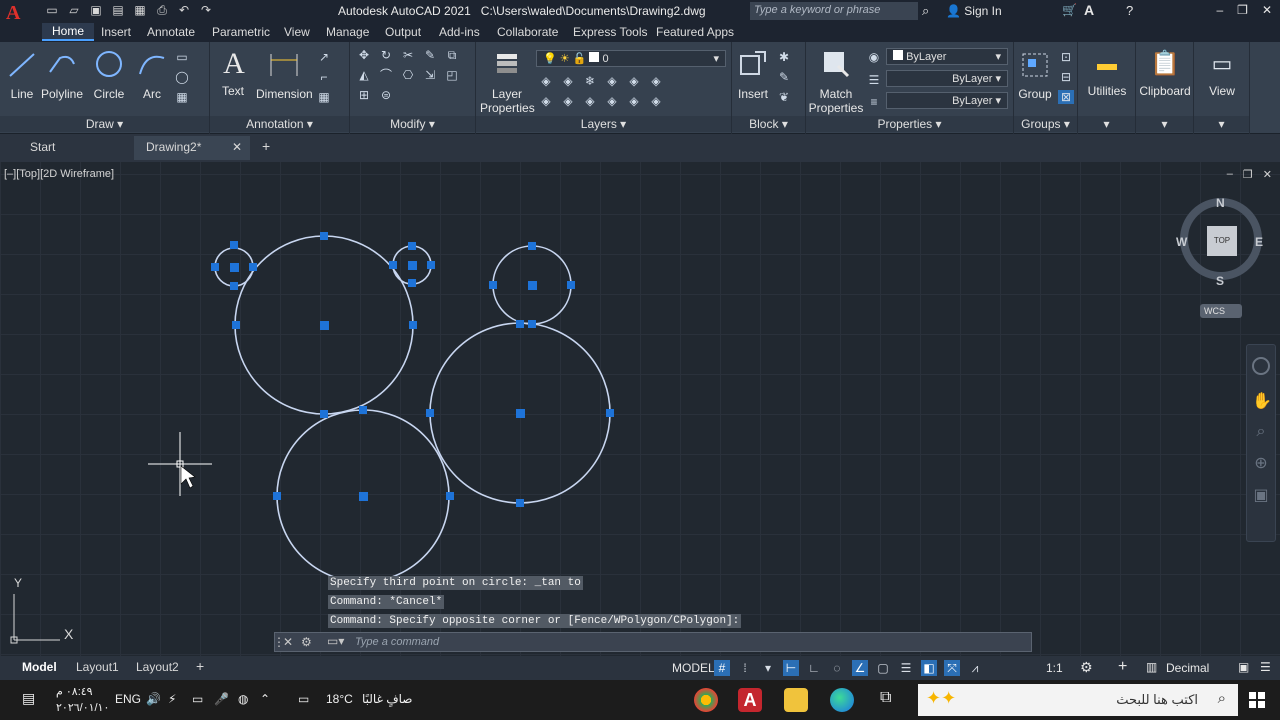 The height and width of the screenshot is (720, 1280). I want to click on layer-copy-icon: ◈, so click(634, 101).